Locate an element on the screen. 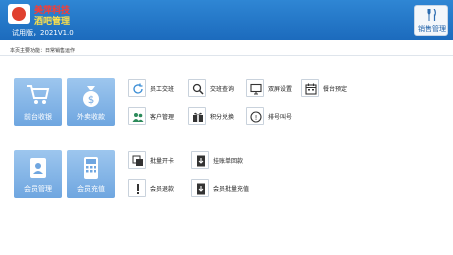 This screenshot has height=255, width=453. sales-management-button: 销售管理 is located at coordinates (431, 20).